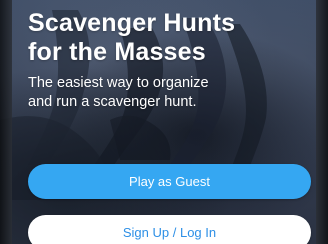 This screenshot has width=328, height=244. I want to click on device-bezel-right, so click(322, 122).